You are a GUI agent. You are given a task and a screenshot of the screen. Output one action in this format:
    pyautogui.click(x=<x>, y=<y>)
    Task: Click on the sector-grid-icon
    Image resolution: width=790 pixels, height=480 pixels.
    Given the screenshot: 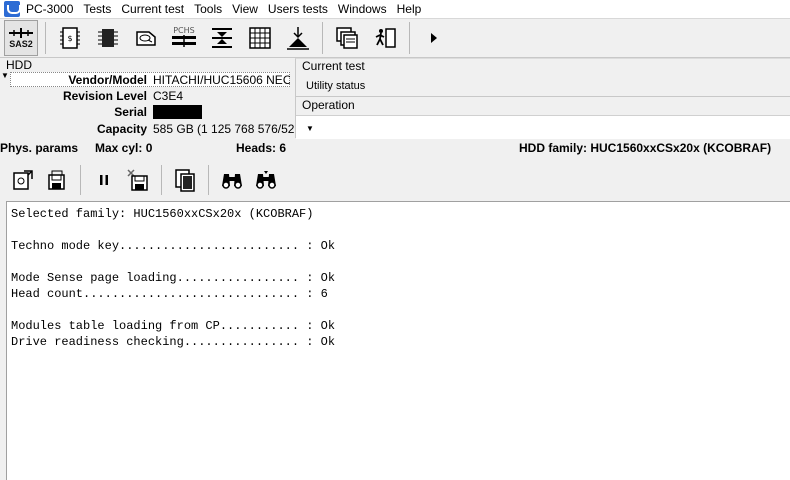 What is the action you would take?
    pyautogui.click(x=260, y=38)
    